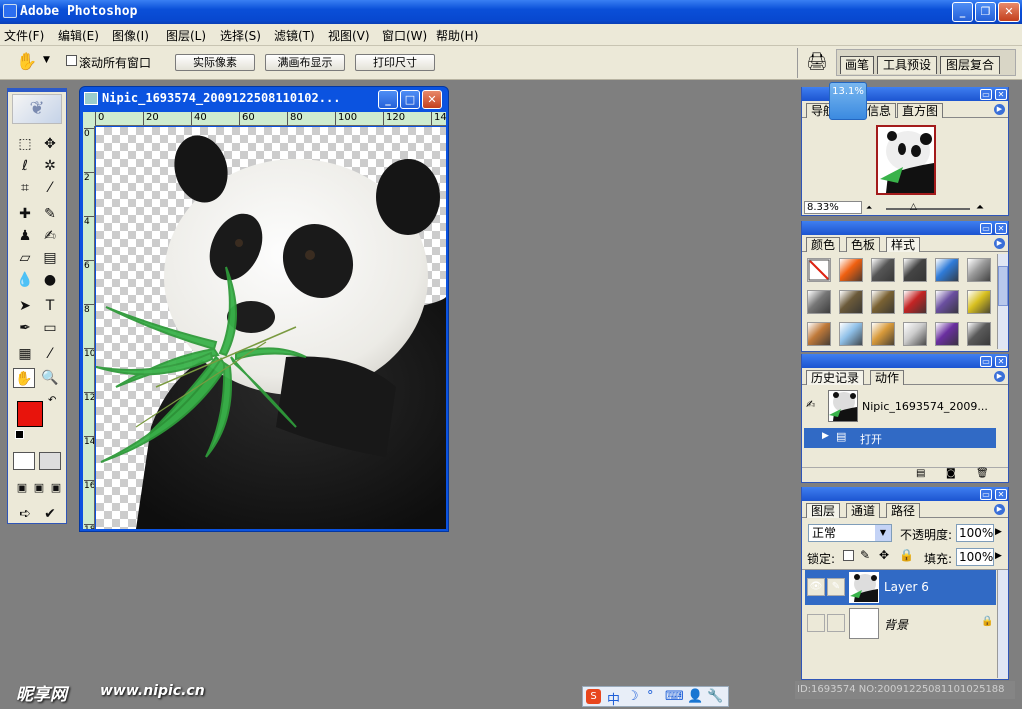 This screenshot has width=1022, height=709. What do you see at coordinates (906, 587) in the screenshot?
I see `layer-name: Layer 6` at bounding box center [906, 587].